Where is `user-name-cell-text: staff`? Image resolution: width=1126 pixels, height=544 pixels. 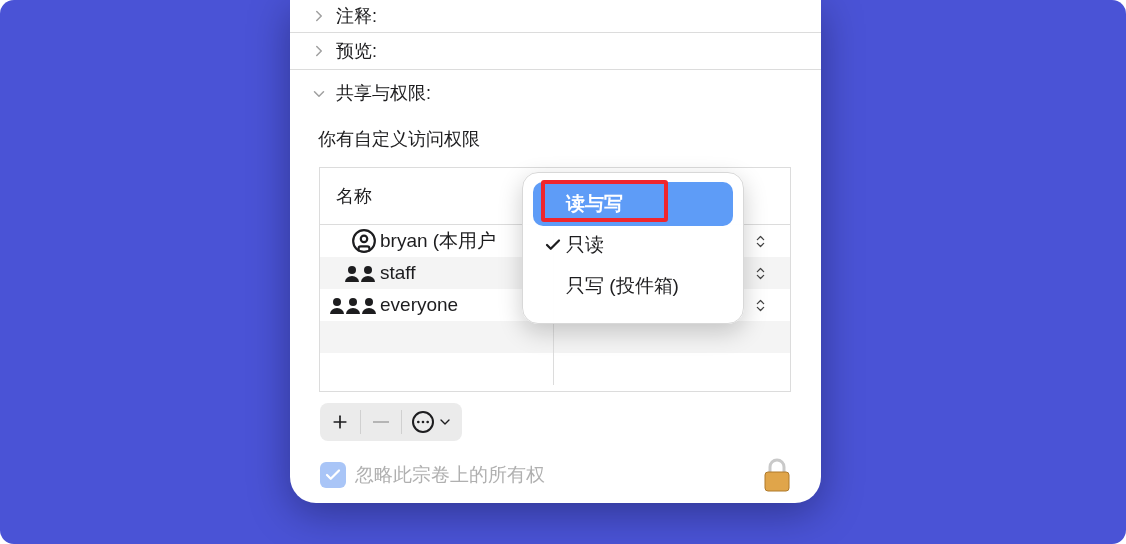
user-name-cell-text: staff is located at coordinates (398, 272).